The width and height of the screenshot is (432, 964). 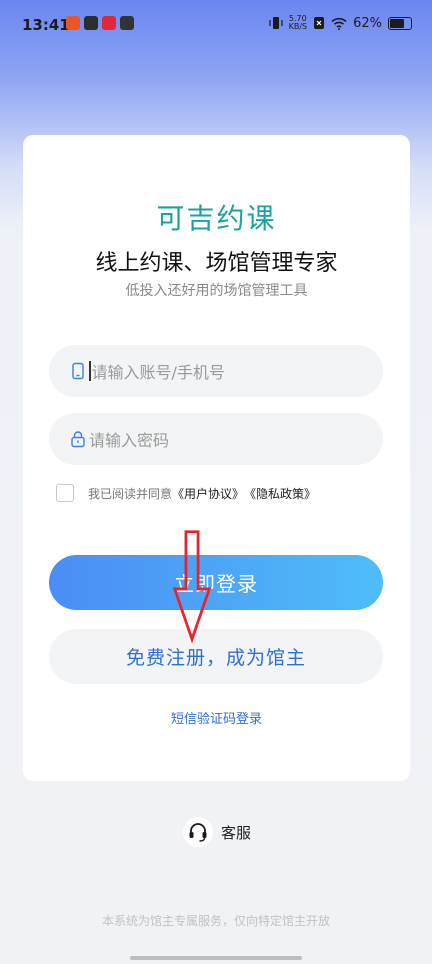 I want to click on status-notification-icons, so click(x=100, y=23).